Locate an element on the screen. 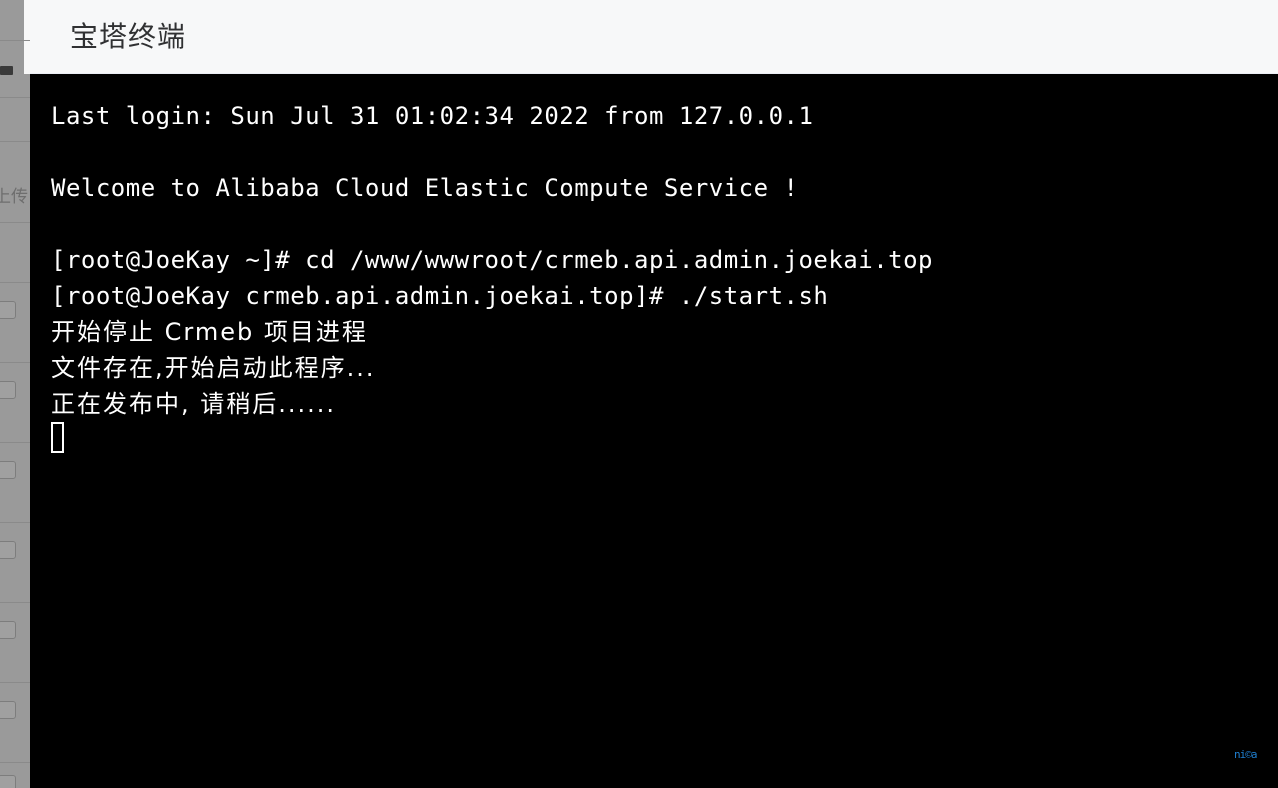  terminal-corner-badge: ni©a is located at coordinates (1246, 754).